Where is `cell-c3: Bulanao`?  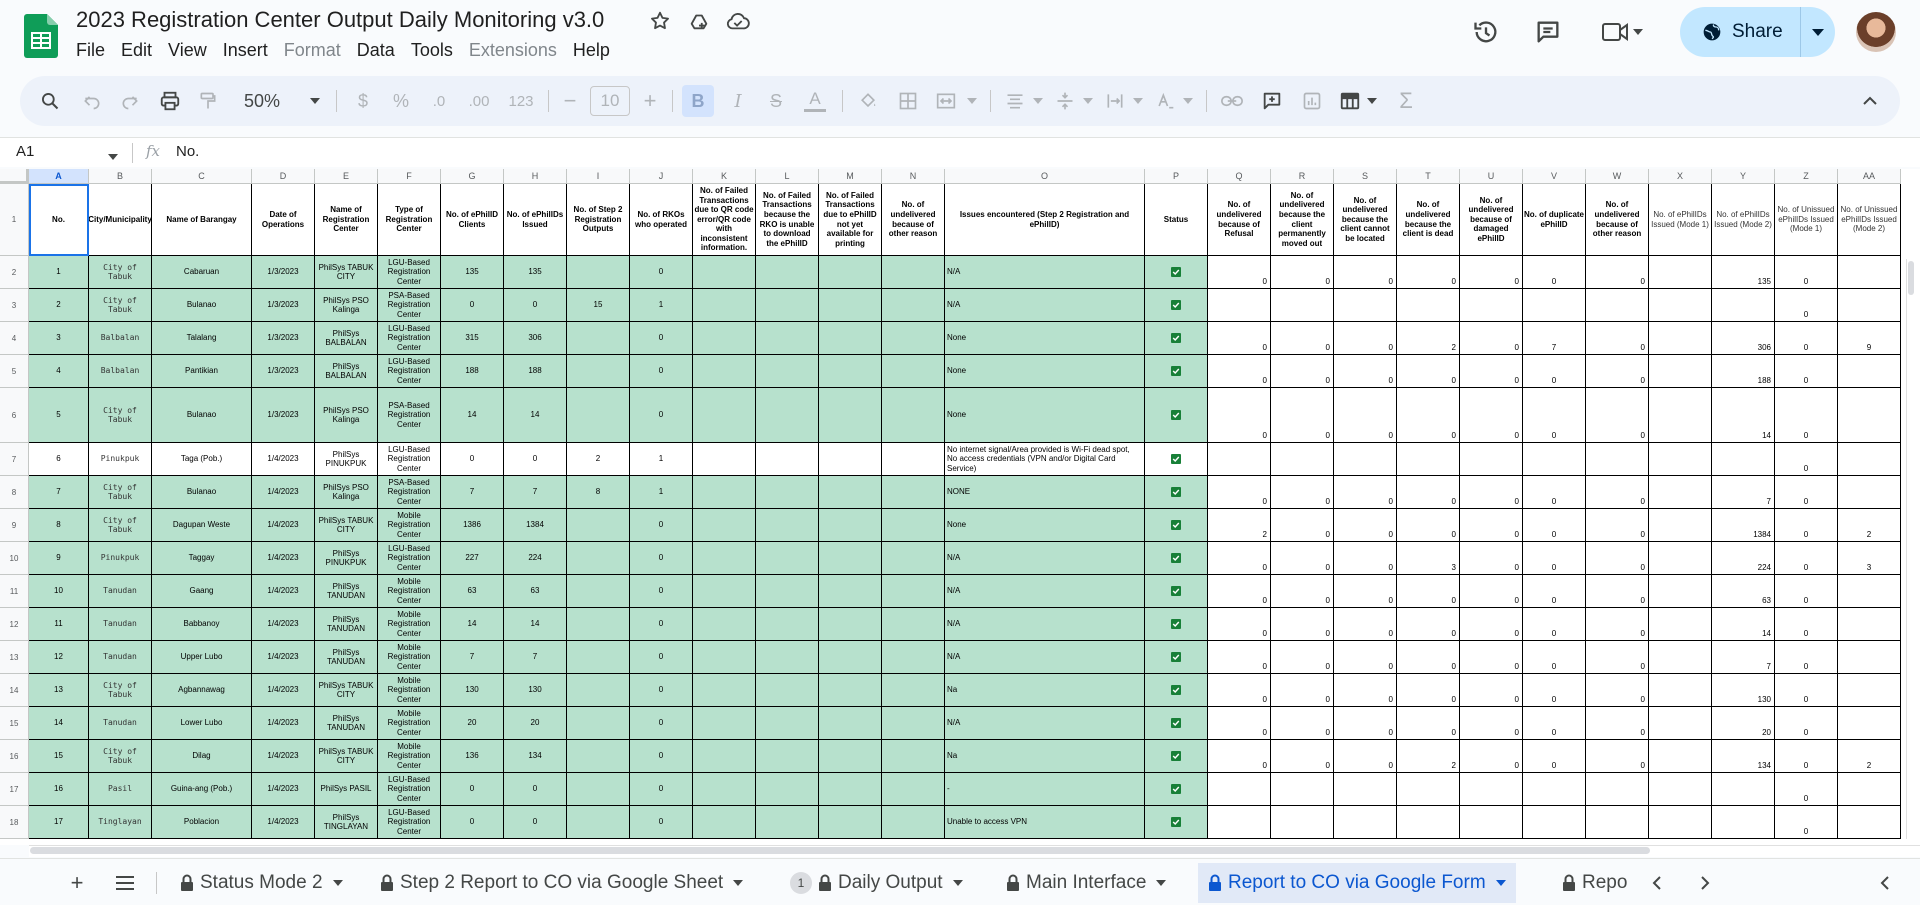 cell-c3: Bulanao is located at coordinates (202, 305).